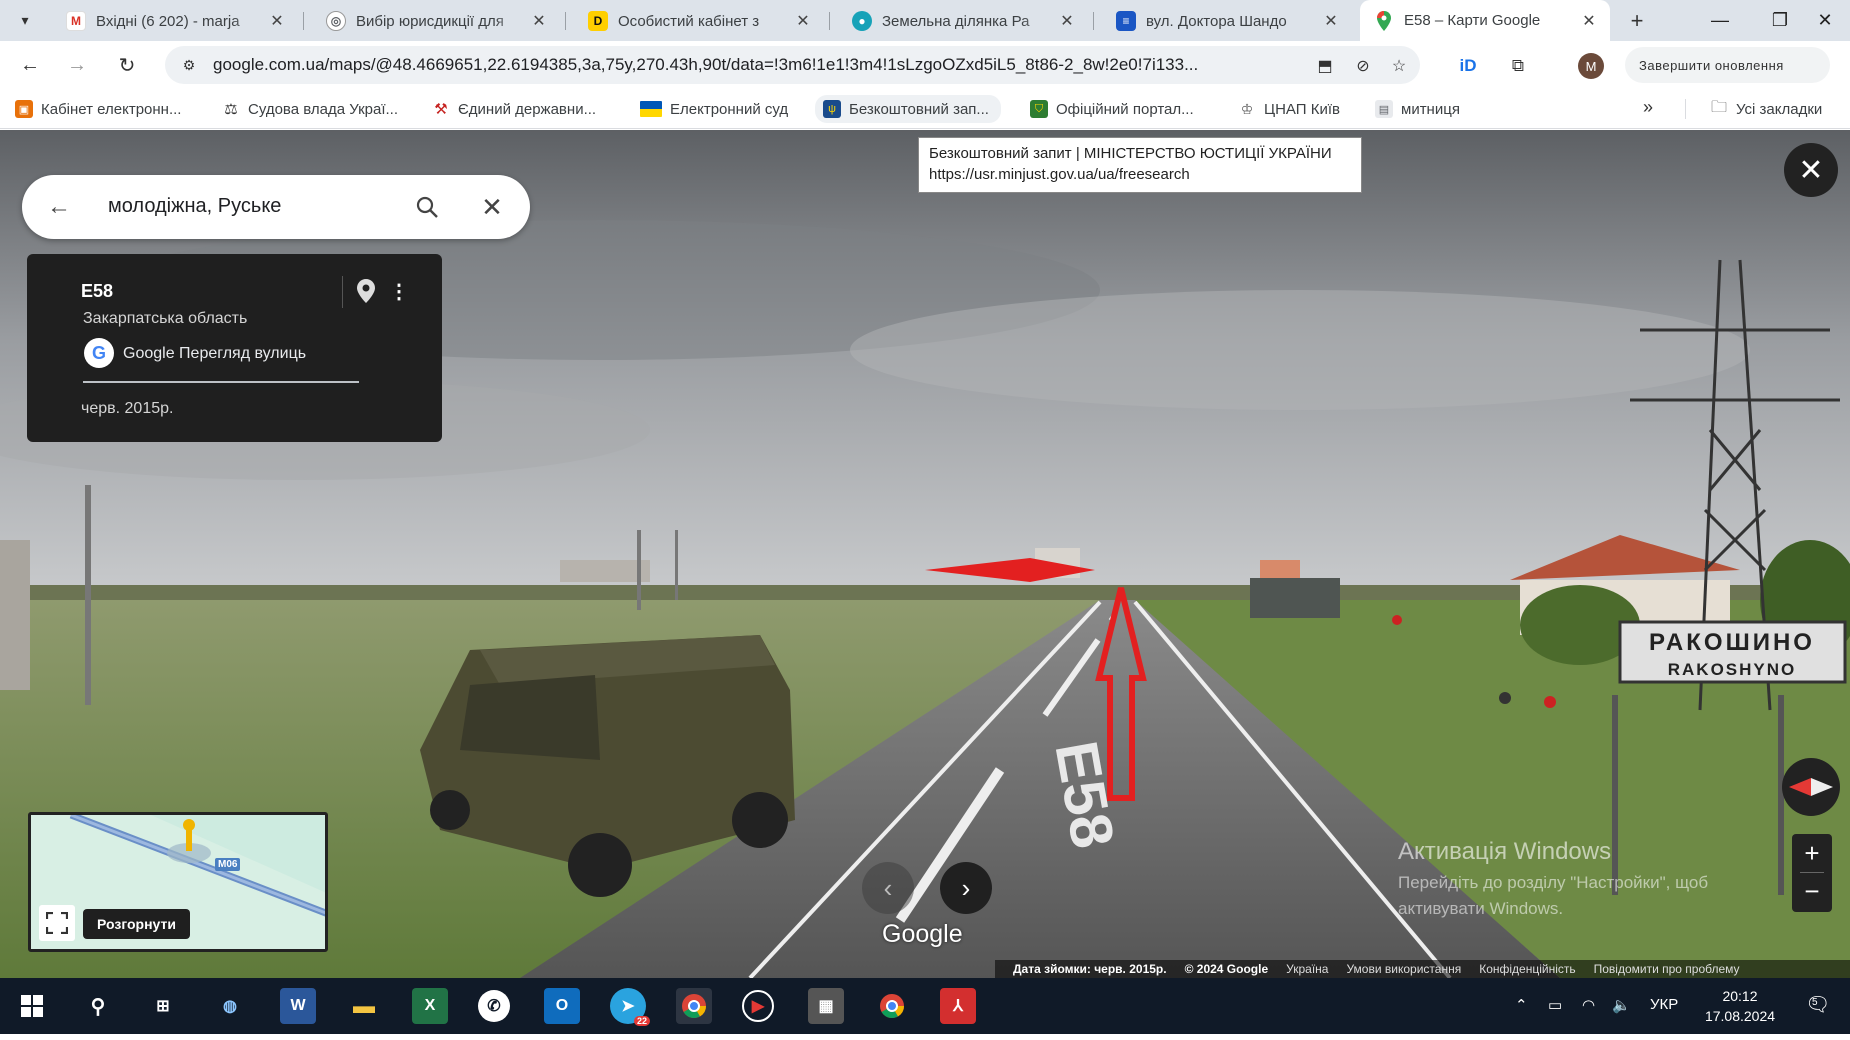 This screenshot has width=1850, height=1040. What do you see at coordinates (714, 109) in the screenshot?
I see `bookmark-item: Електронний суд` at bounding box center [714, 109].